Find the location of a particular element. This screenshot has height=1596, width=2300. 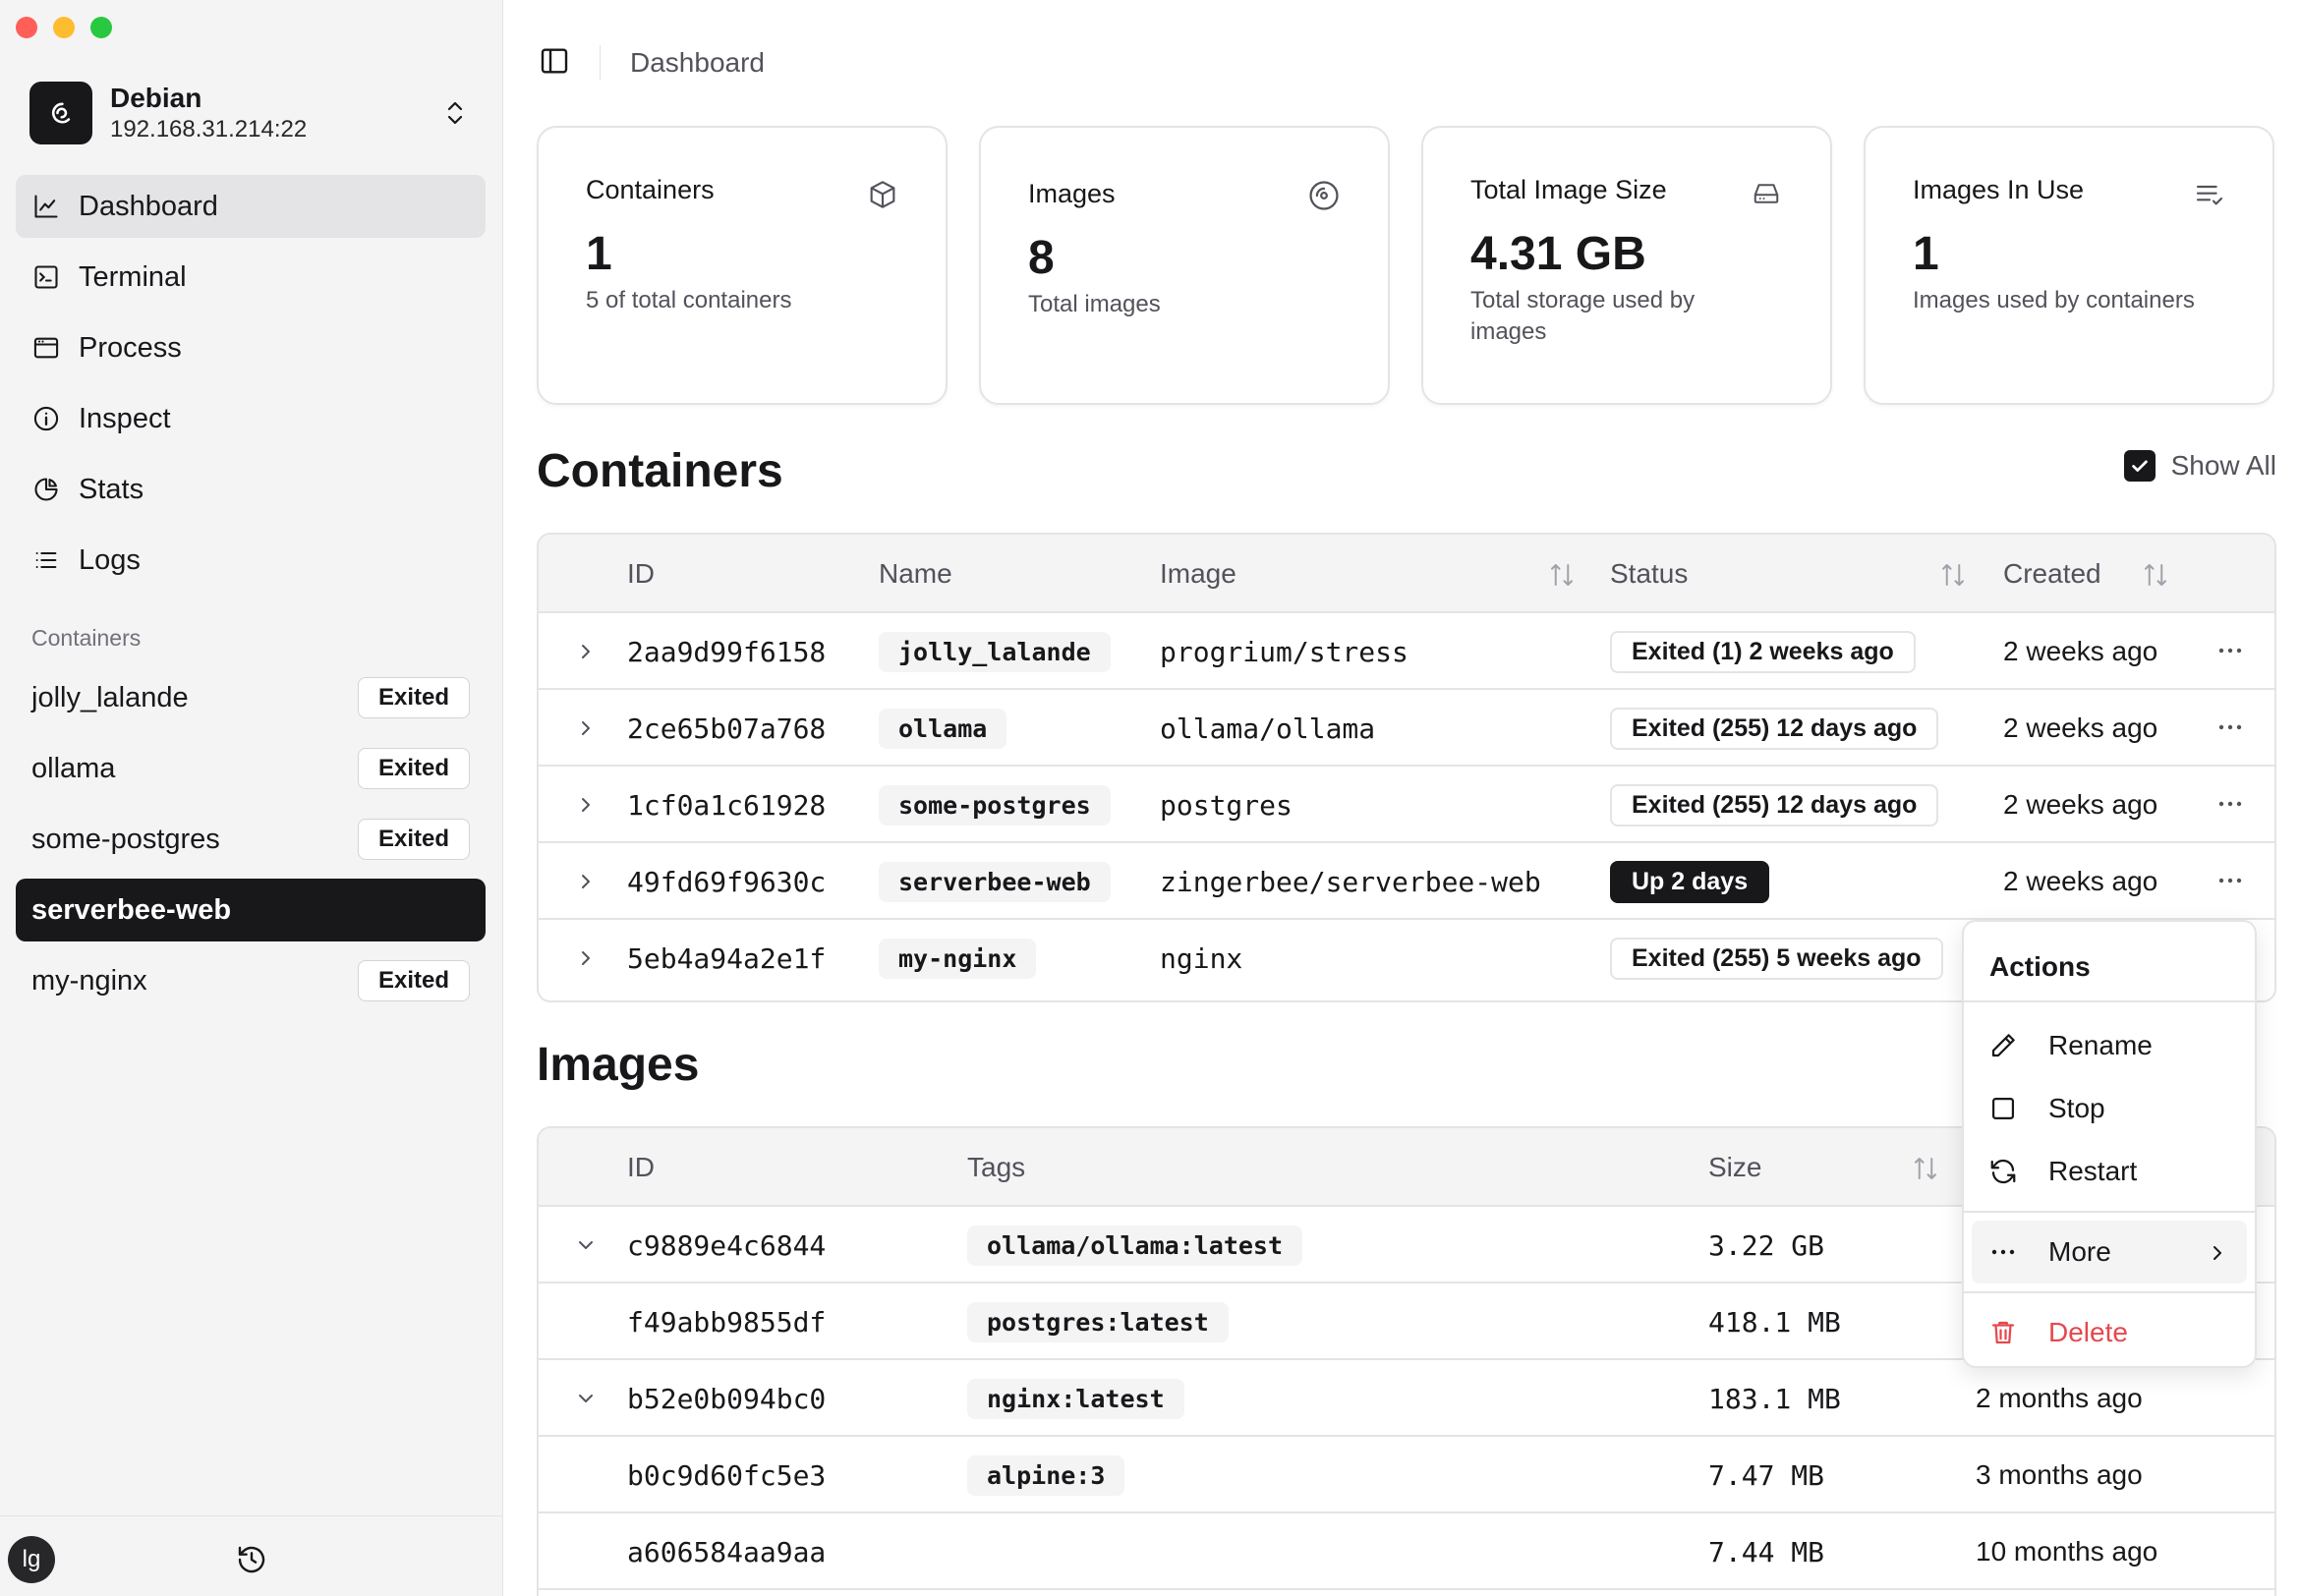

sidebar-container-item: jolly_lalande Exited is located at coordinates (251, 697).